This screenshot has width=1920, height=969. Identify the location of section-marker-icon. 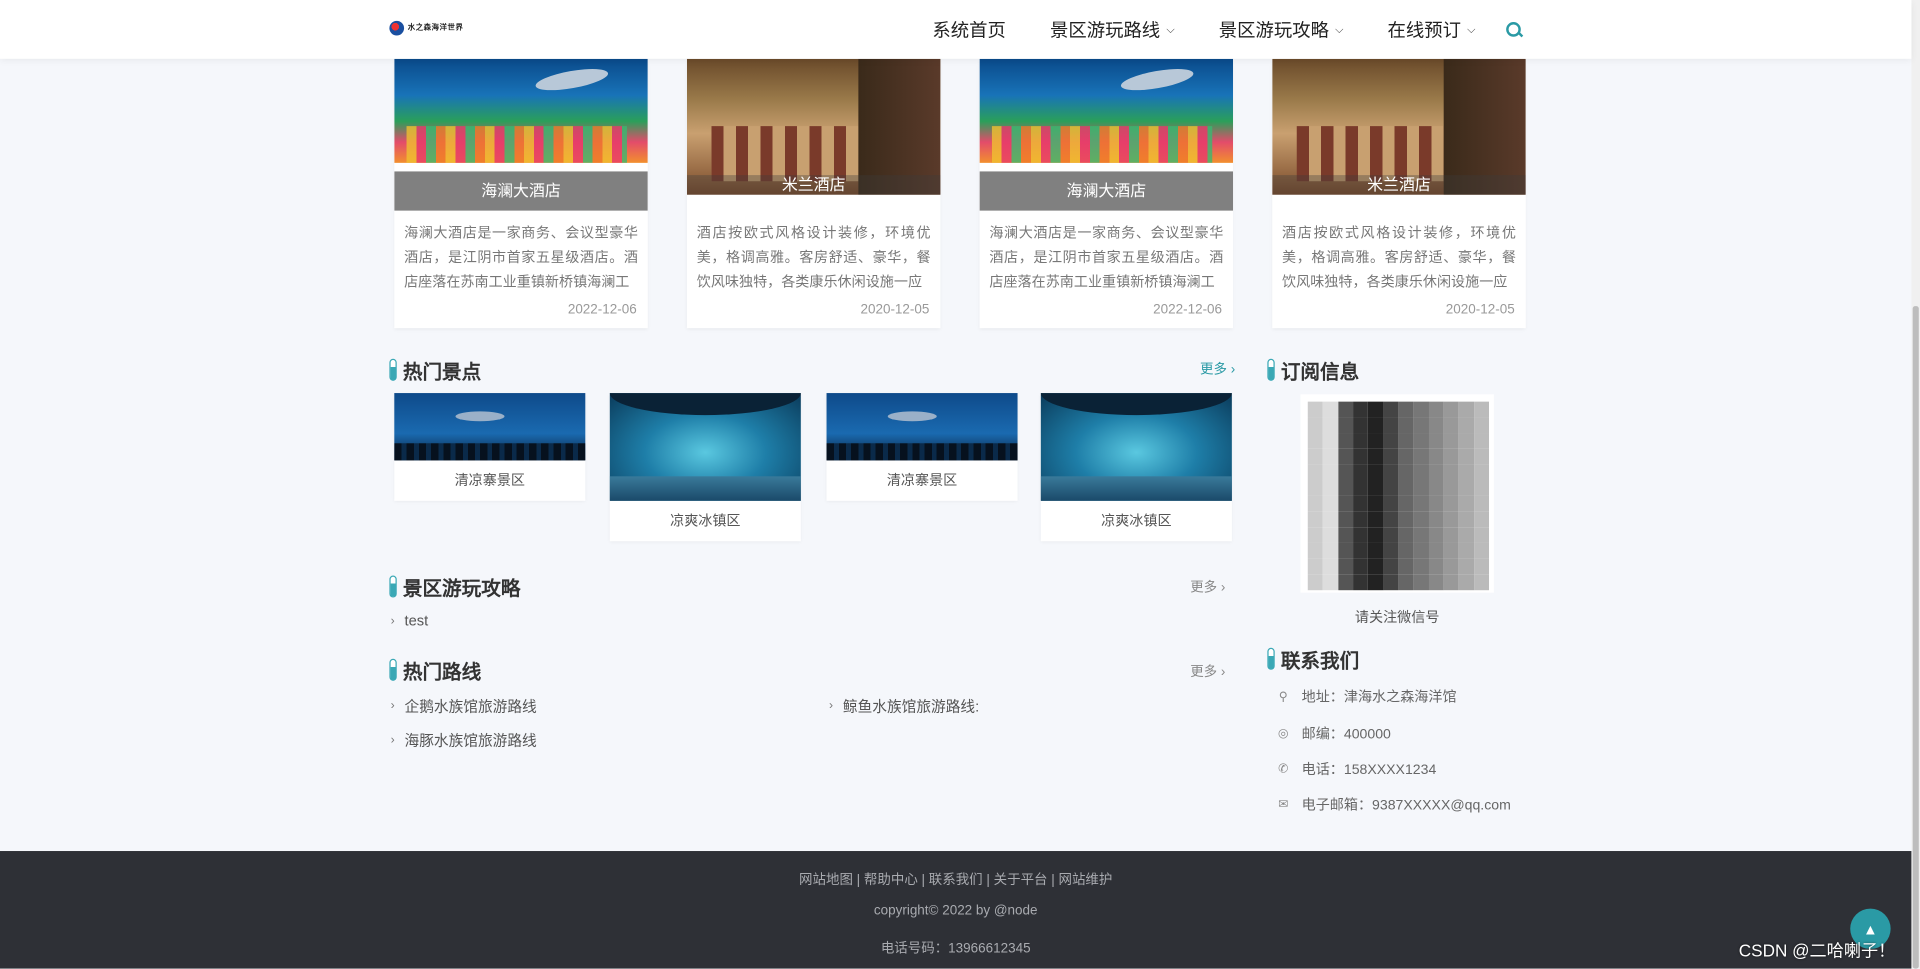
(1271, 658).